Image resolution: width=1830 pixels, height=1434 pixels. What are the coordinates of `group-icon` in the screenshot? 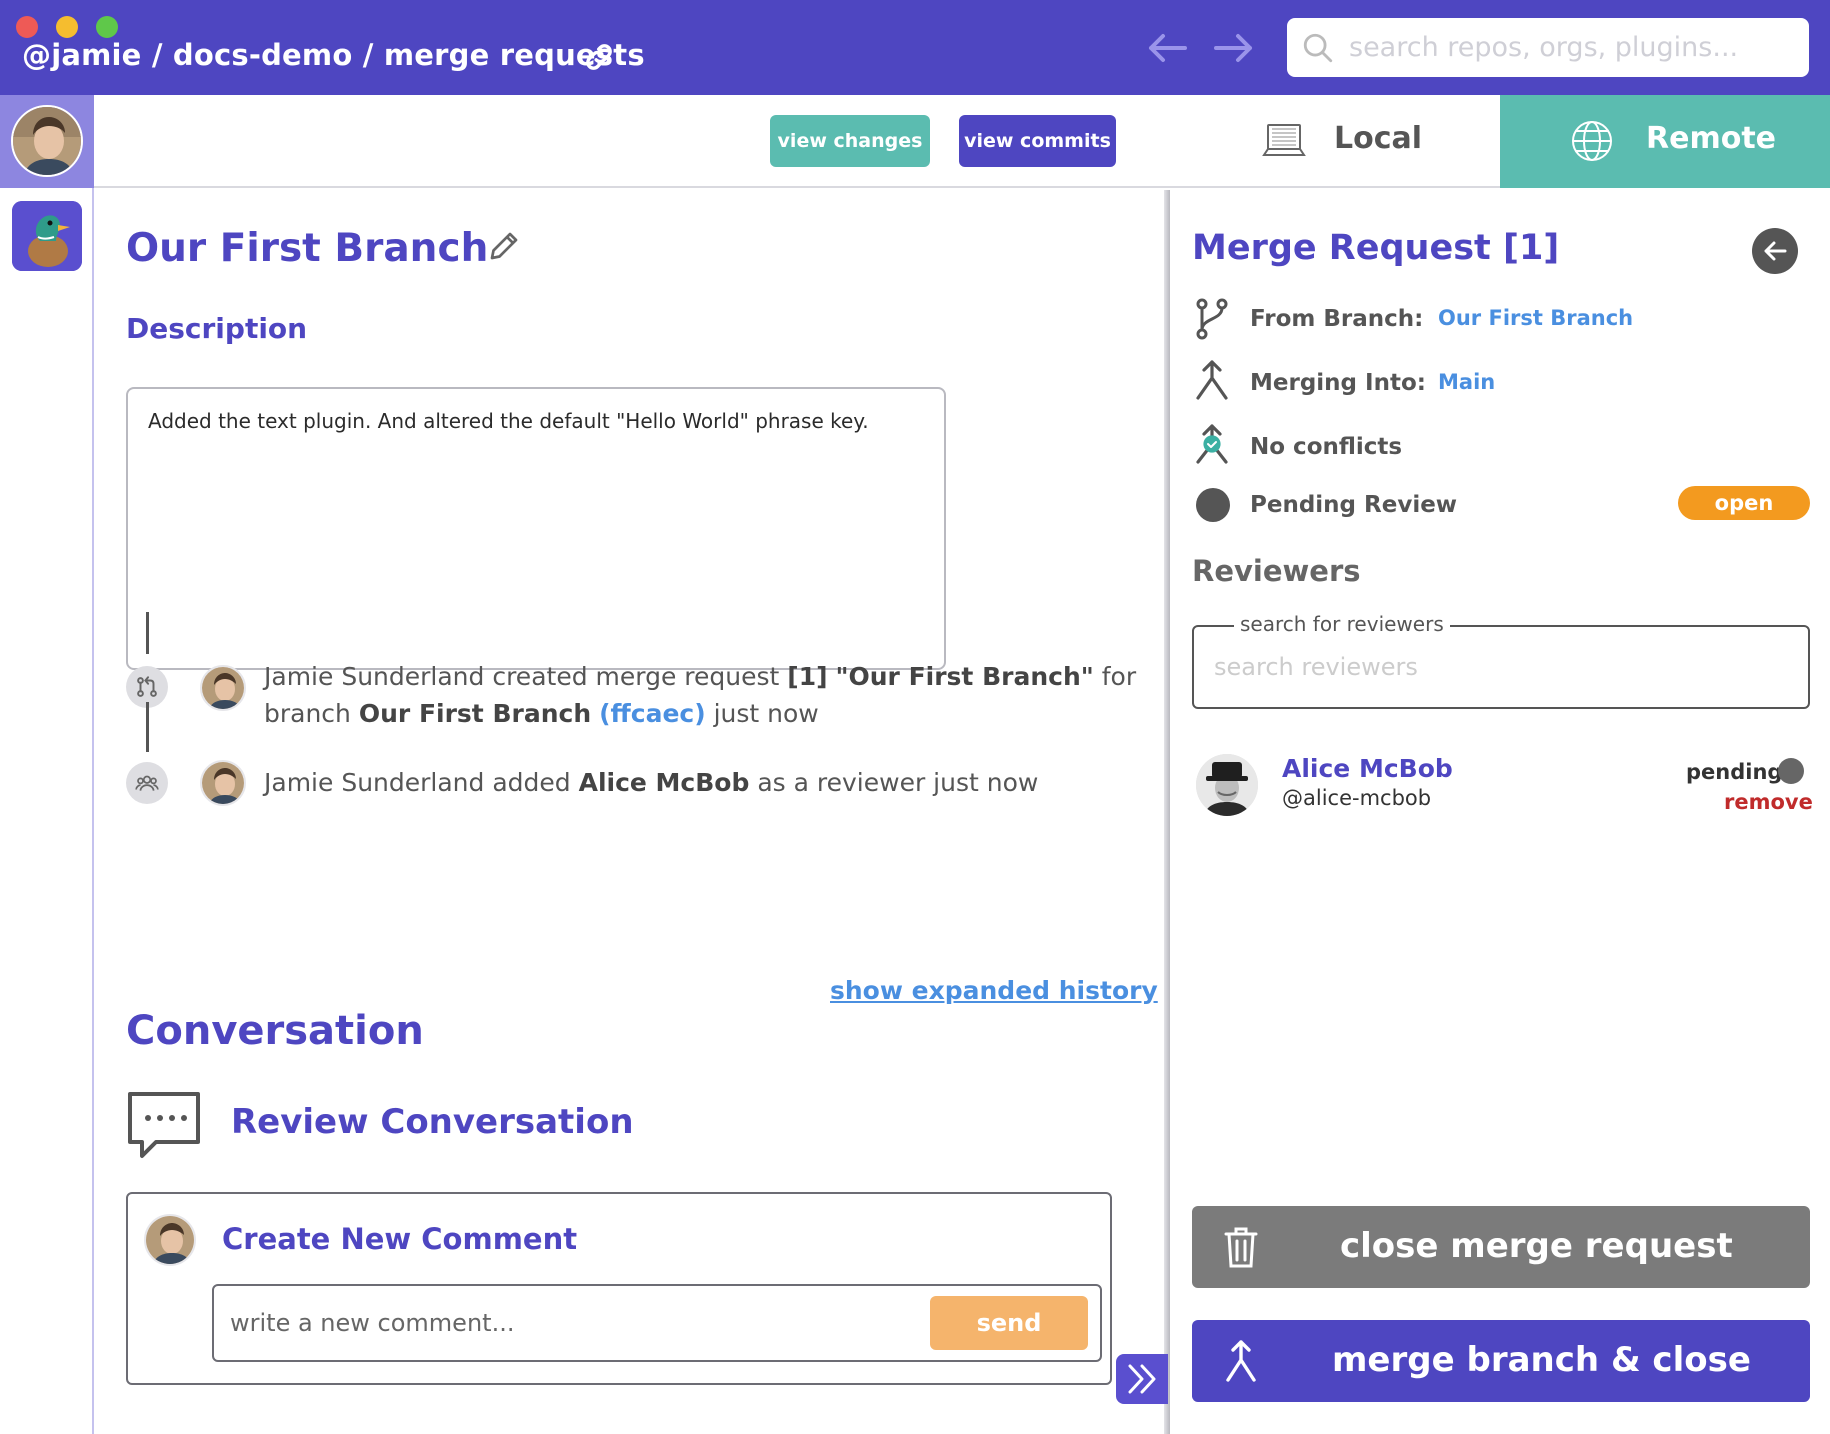 It's located at (147, 783).